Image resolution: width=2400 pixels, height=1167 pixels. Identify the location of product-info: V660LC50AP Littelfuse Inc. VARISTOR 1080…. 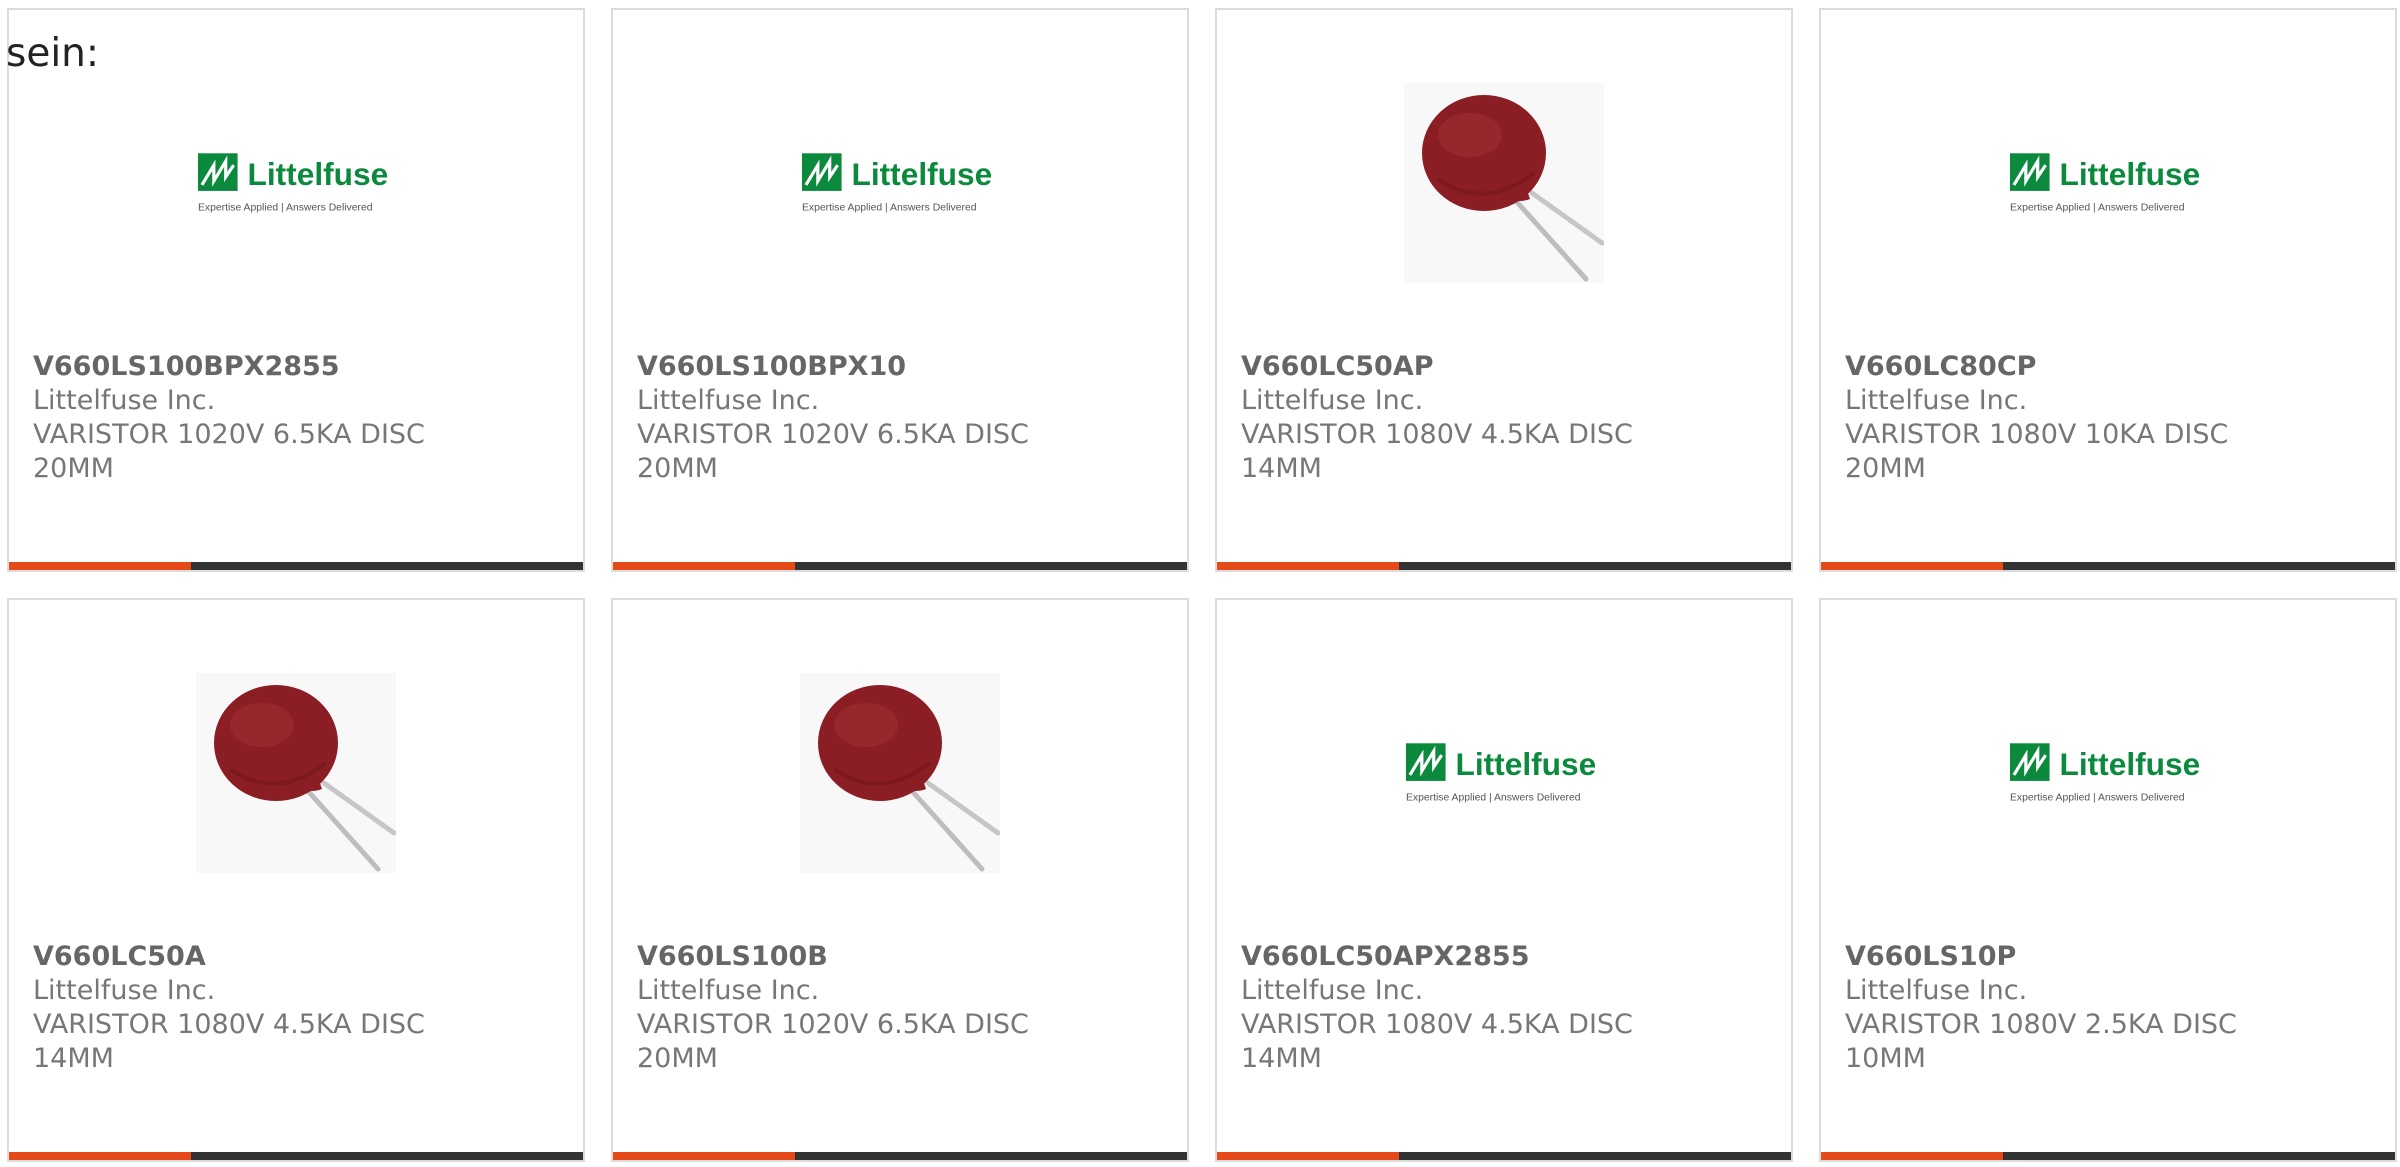
(1451, 418).